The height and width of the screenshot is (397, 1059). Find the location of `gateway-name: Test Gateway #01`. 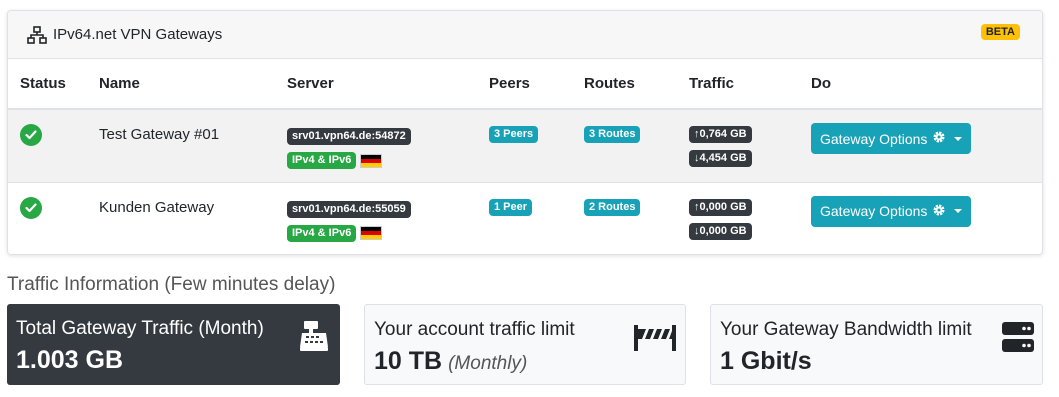

gateway-name: Test Gateway #01 is located at coordinates (159, 134).